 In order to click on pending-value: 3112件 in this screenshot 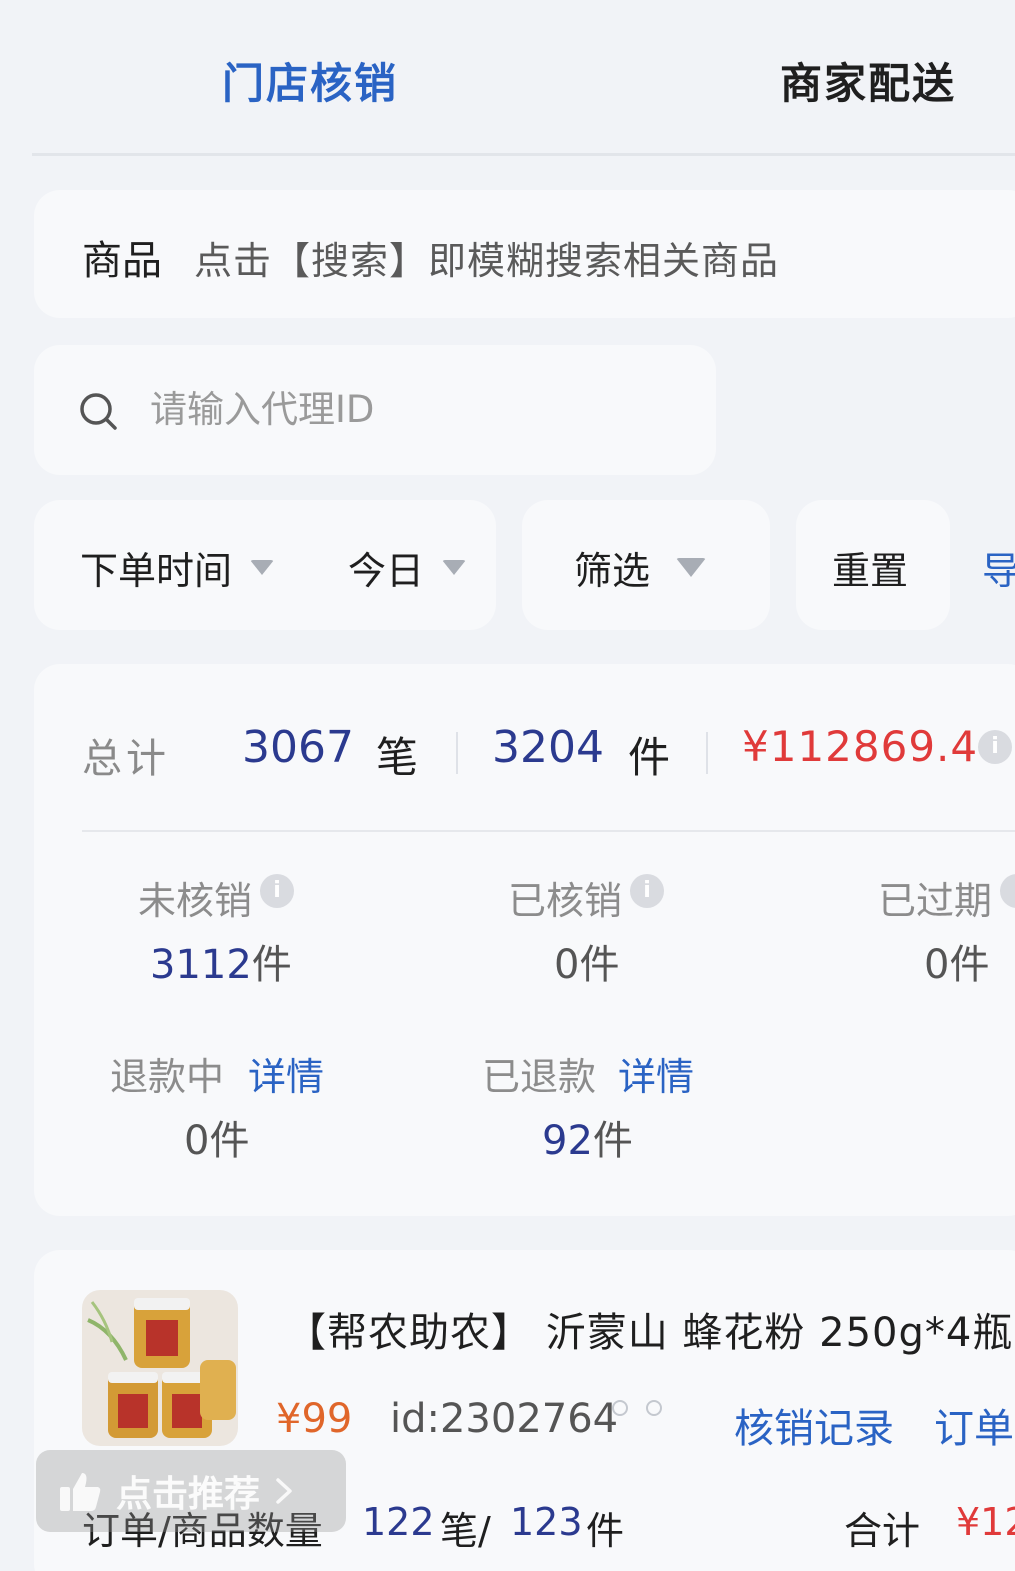, I will do `click(221, 961)`.